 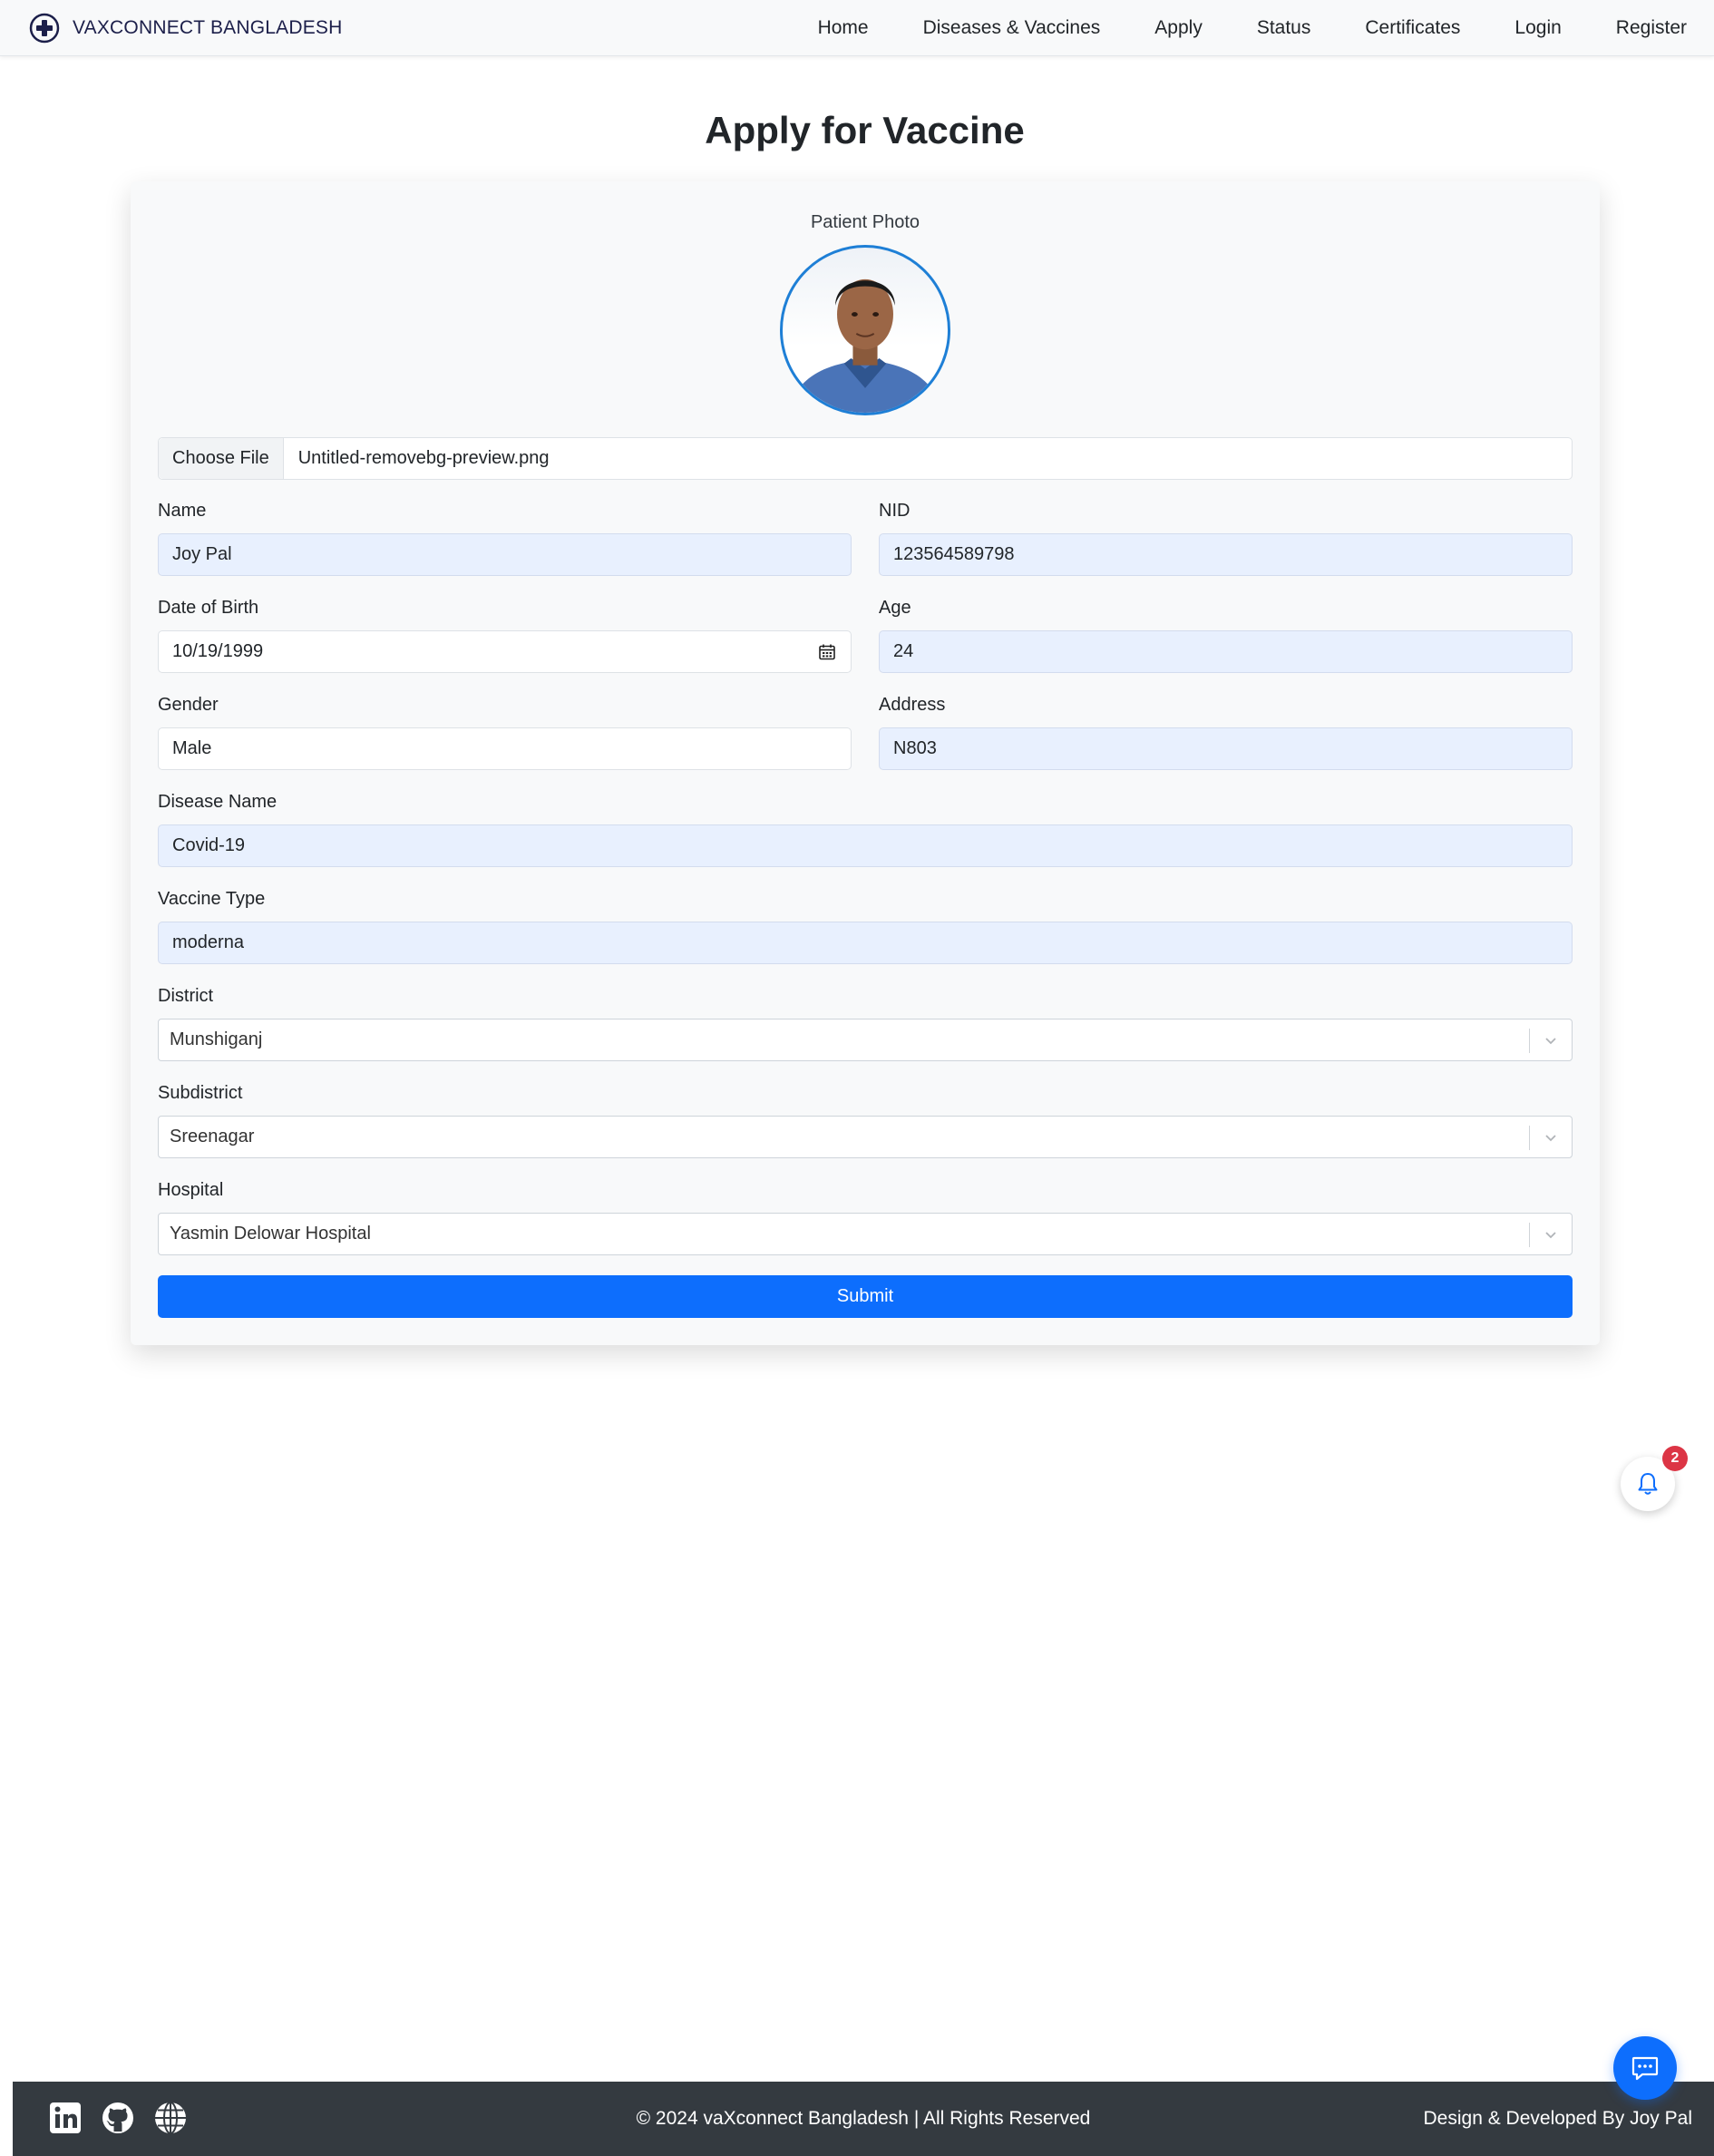 I want to click on nav-link-login: Login, so click(x=1537, y=28).